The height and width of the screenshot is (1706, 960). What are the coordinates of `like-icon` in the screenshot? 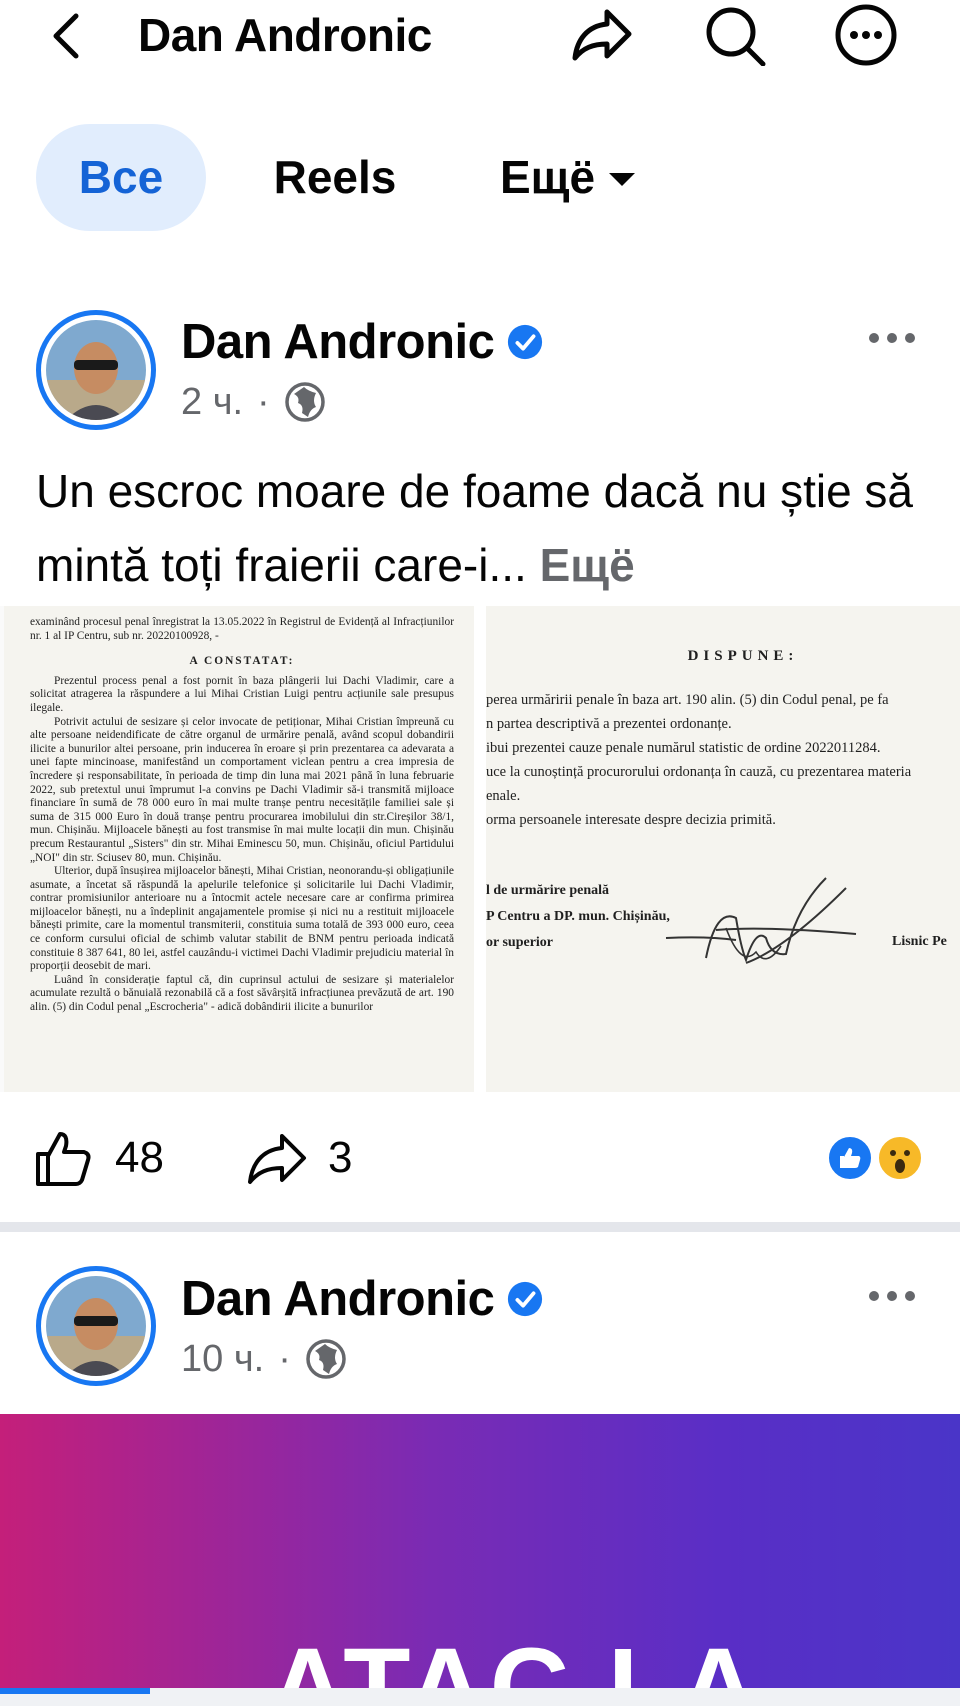 It's located at (62, 1158).